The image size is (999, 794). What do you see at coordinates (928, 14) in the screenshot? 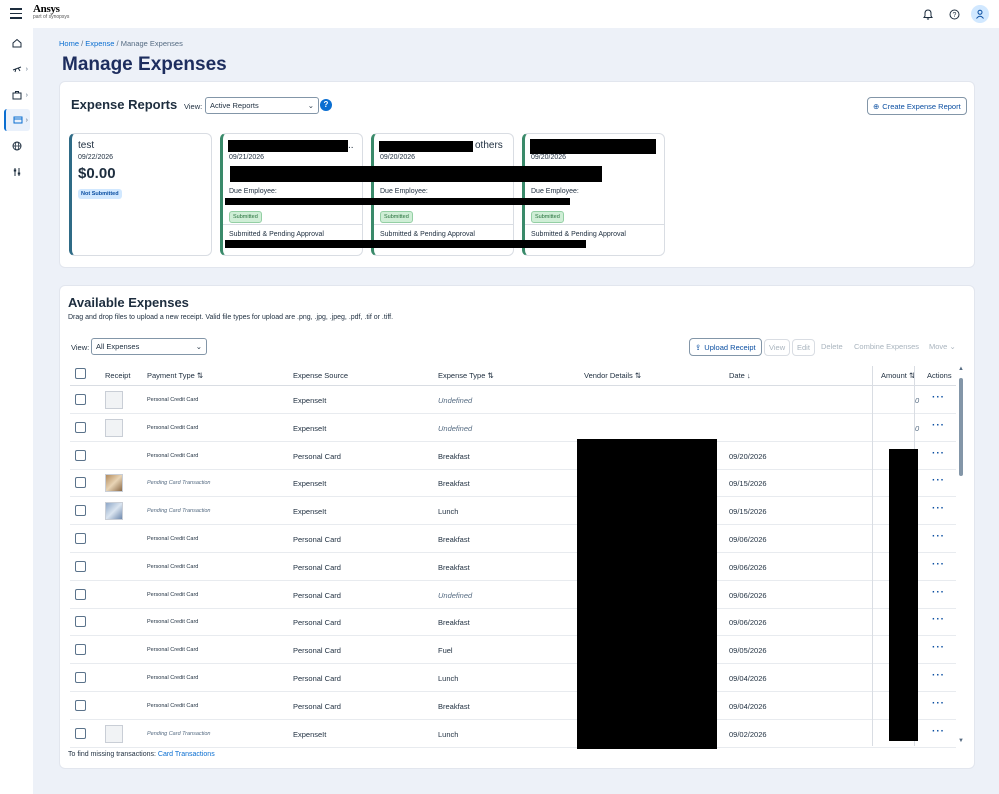
I see `bell-icon` at bounding box center [928, 14].